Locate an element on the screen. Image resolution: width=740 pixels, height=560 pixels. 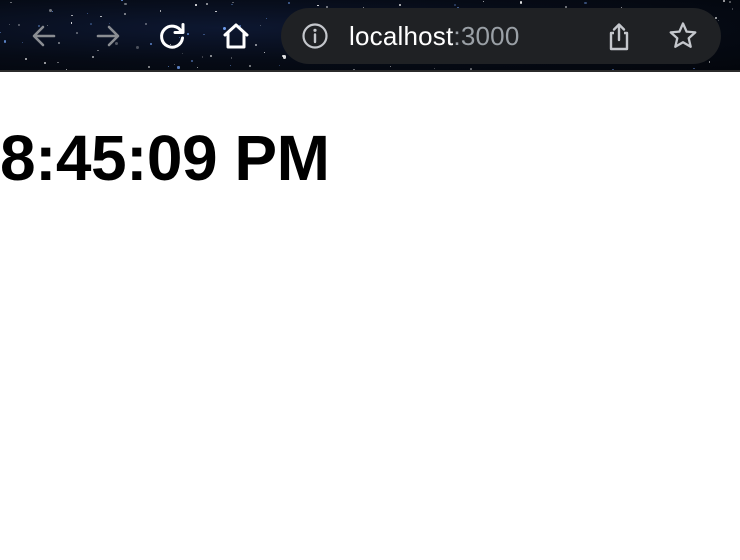
star-icon is located at coordinates (683, 36).